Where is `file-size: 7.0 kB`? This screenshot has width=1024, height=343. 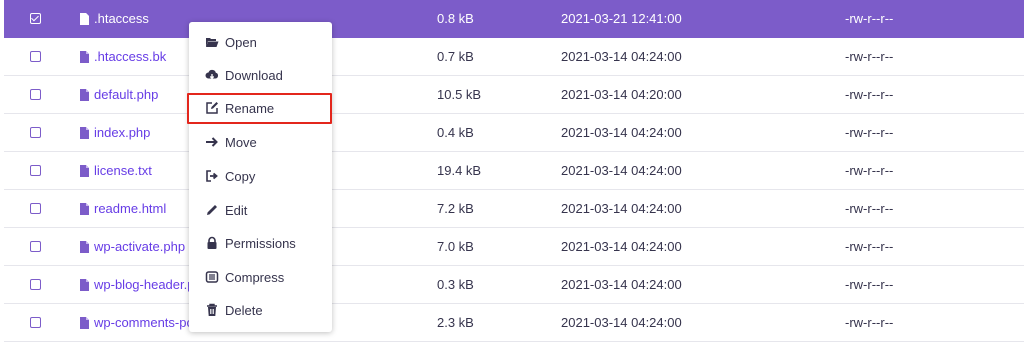 file-size: 7.0 kB is located at coordinates (455, 246).